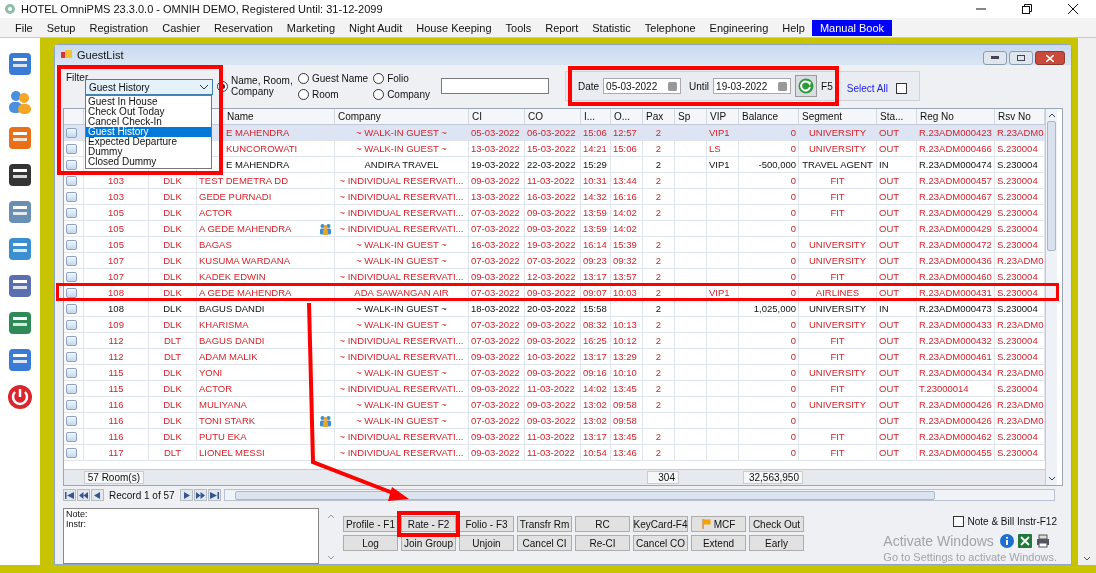 This screenshot has height=573, width=1096. What do you see at coordinates (739, 27) in the screenshot?
I see `menu-item: Engineering` at bounding box center [739, 27].